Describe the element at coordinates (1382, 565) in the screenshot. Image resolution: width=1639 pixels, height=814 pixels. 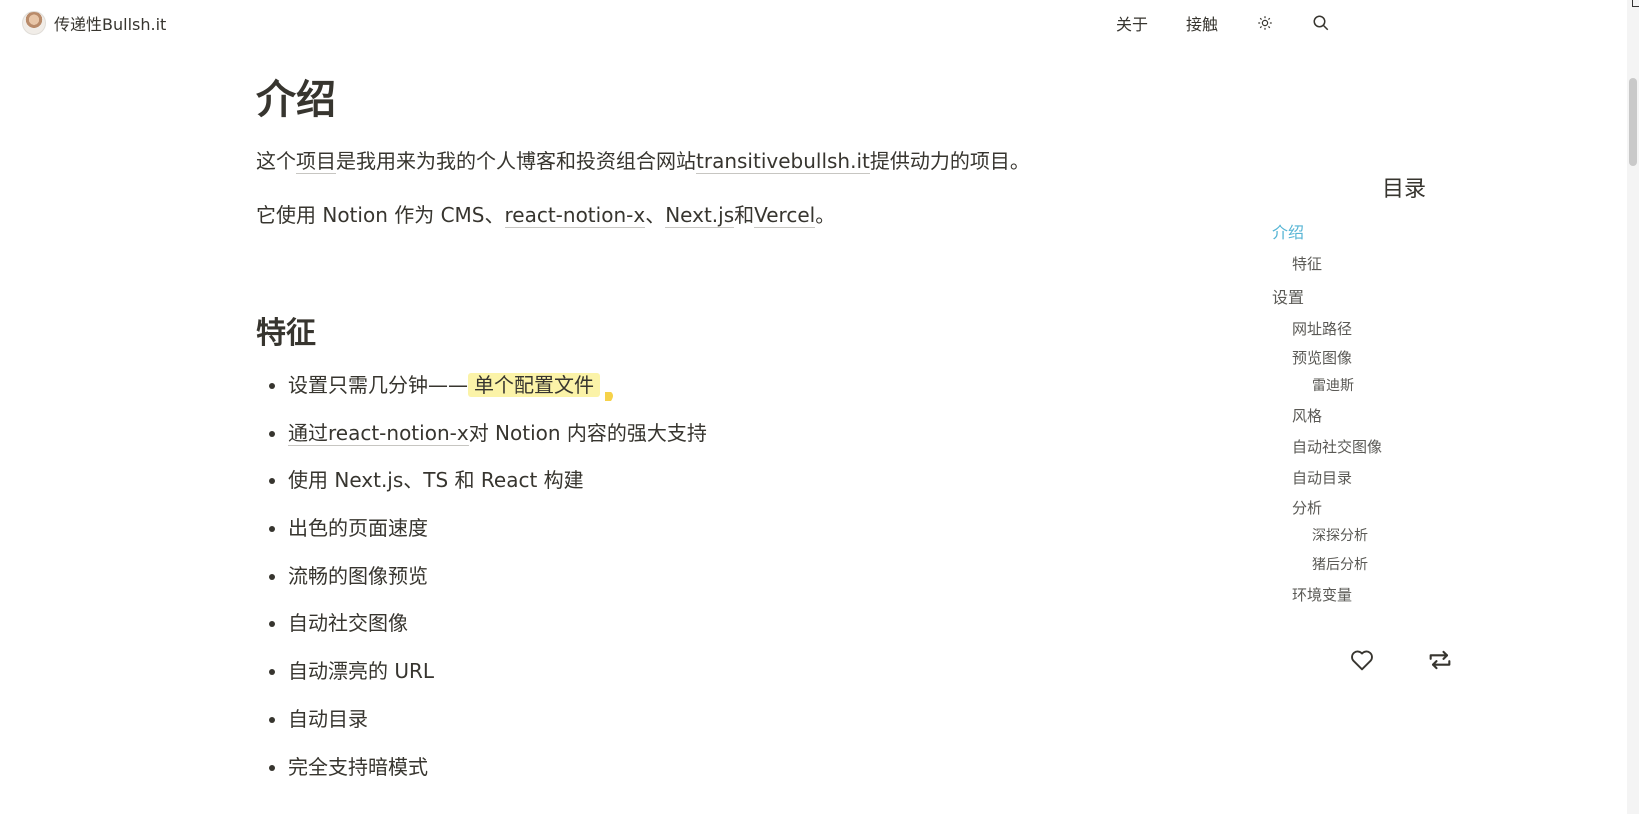
I see `toc-item-posthog-analytics: 猪后分析` at that location.